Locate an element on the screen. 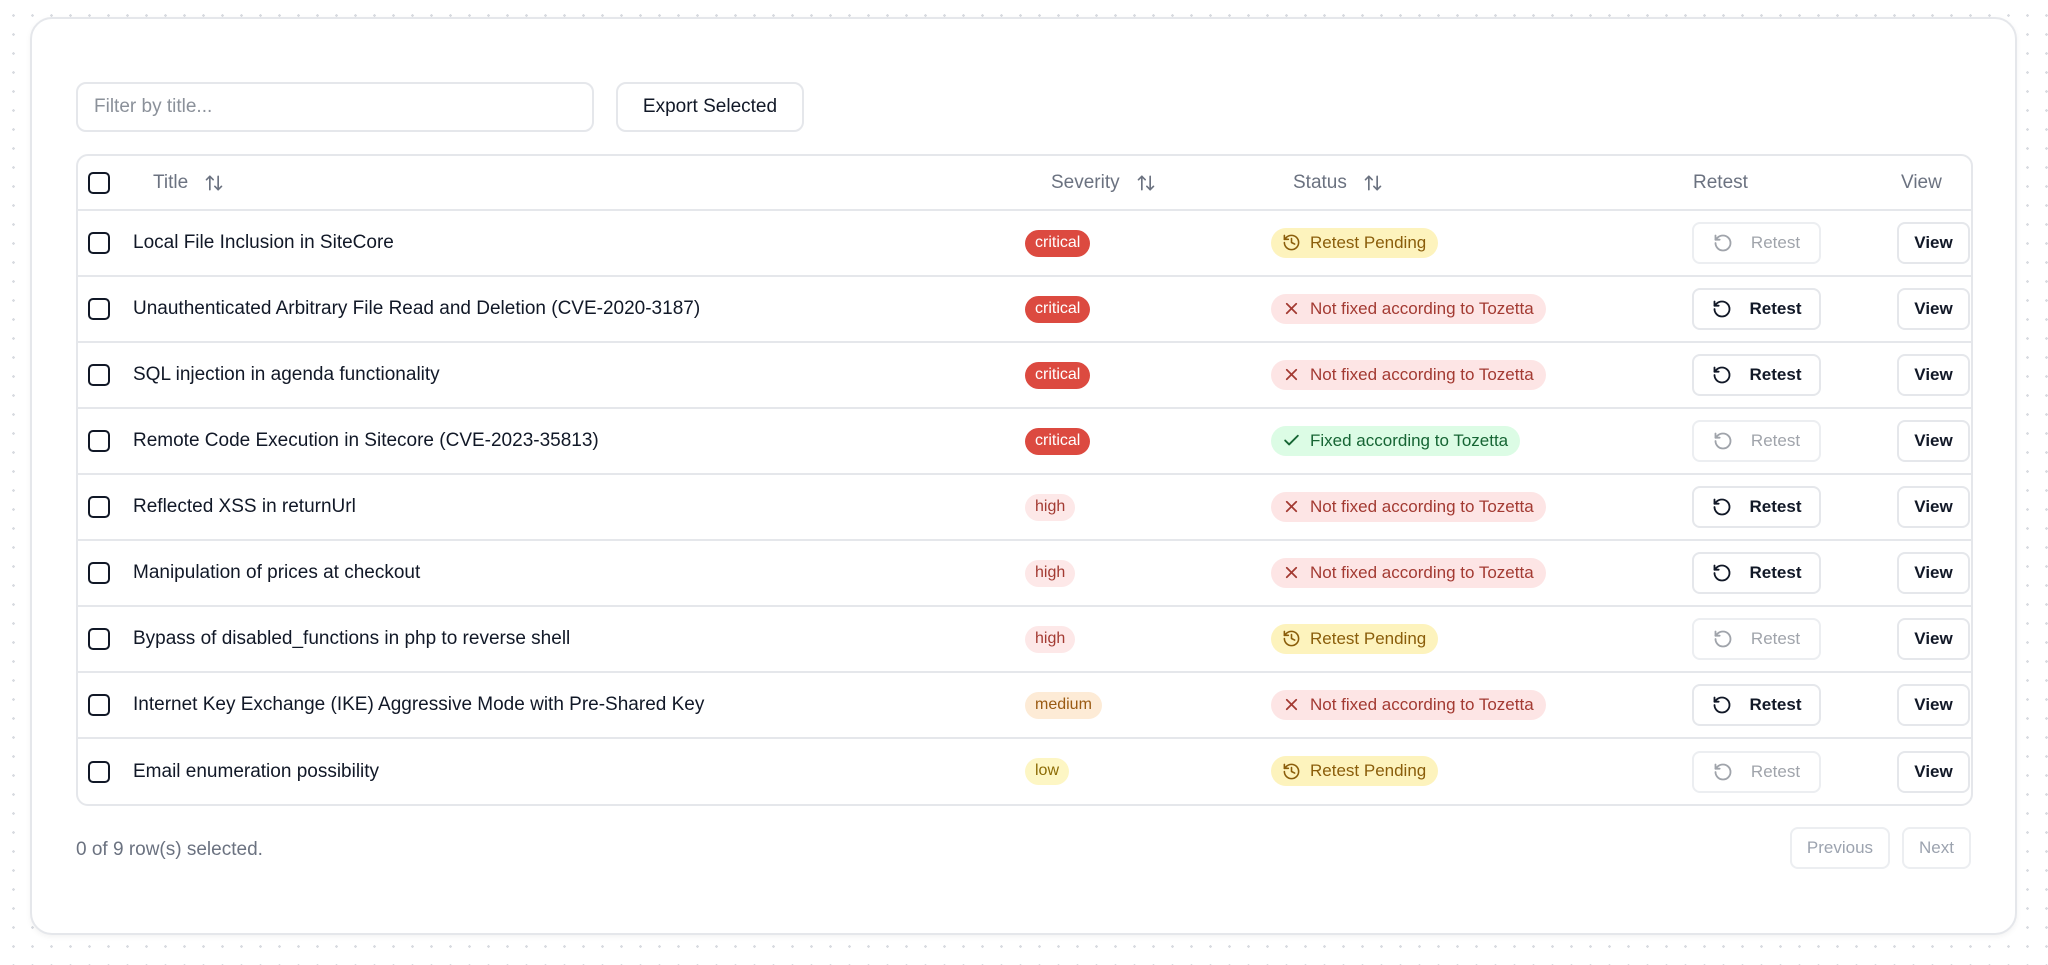 This screenshot has height=965, width=2048. header-view: View is located at coordinates (1921, 182).